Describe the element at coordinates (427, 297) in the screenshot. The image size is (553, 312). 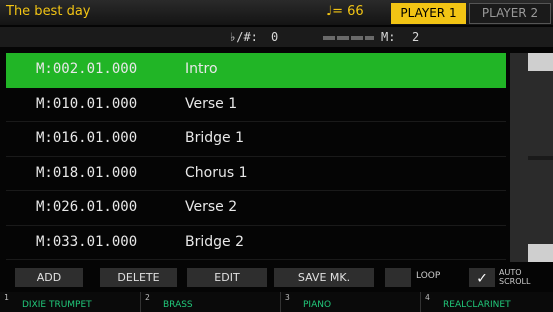
I see `track-number: 4` at that location.